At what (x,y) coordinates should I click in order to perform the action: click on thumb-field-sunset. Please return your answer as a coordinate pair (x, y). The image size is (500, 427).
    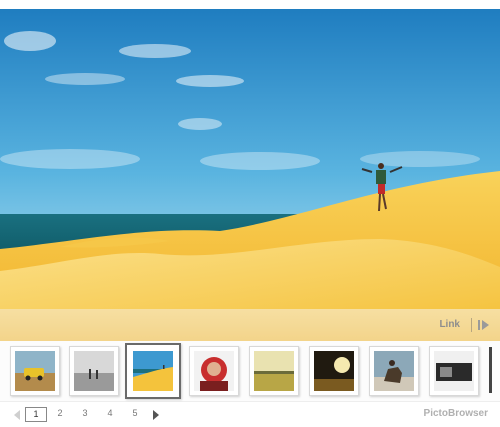
    Looking at the image, I should click on (274, 371).